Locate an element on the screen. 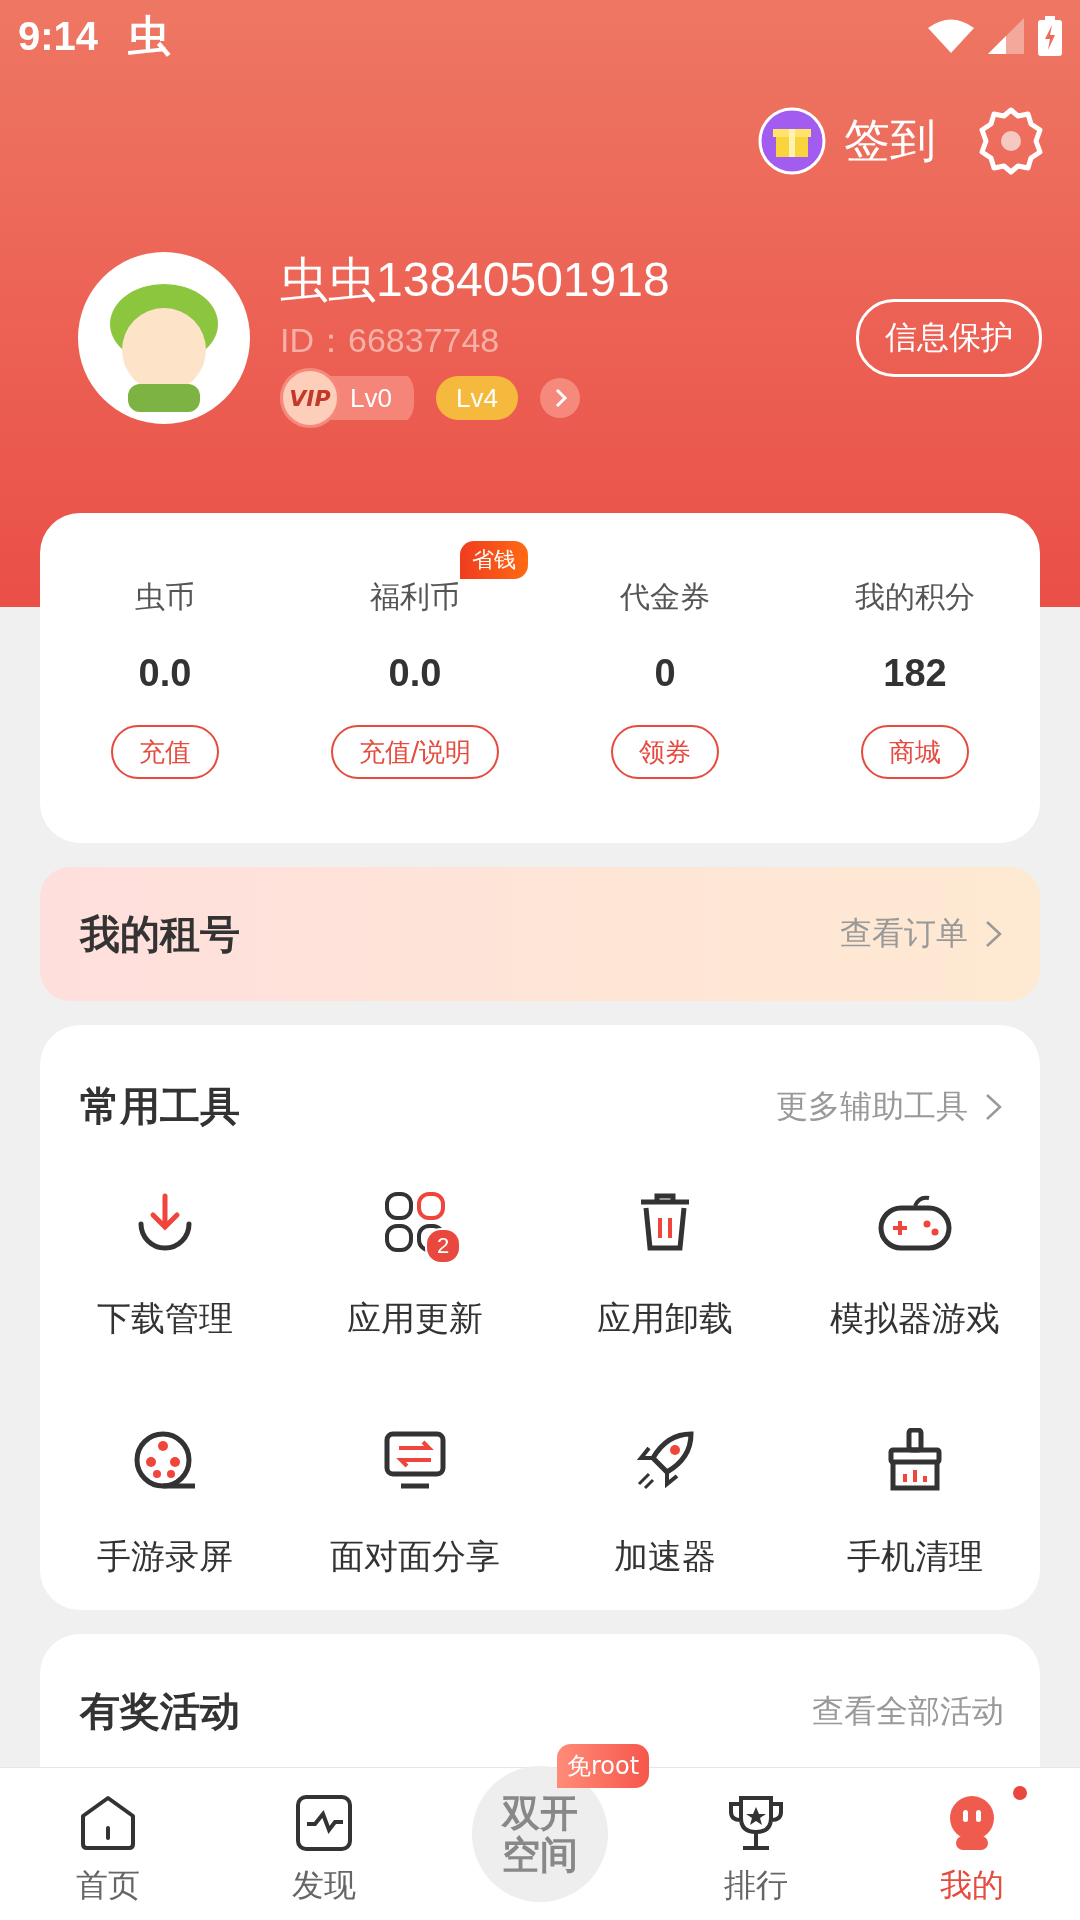 The width and height of the screenshot is (1080, 1920). nav-tab: 排行 is located at coordinates (756, 1844).